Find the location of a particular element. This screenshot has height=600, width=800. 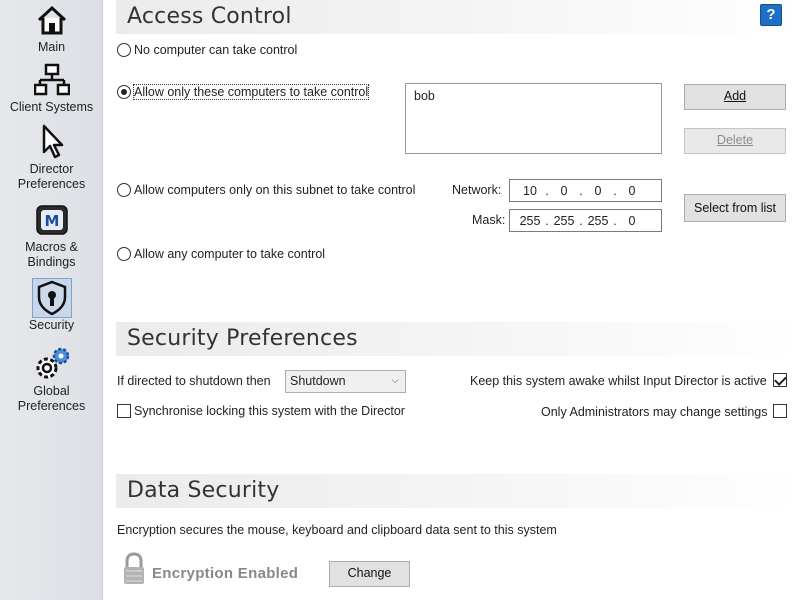

sidebar-item-label: Global is located at coordinates (51, 391).